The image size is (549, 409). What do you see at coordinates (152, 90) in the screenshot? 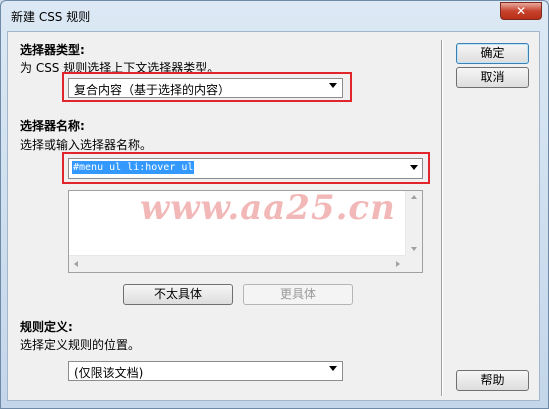
I see `selector-type-value: 复合内容（基于选择的内容）` at bounding box center [152, 90].